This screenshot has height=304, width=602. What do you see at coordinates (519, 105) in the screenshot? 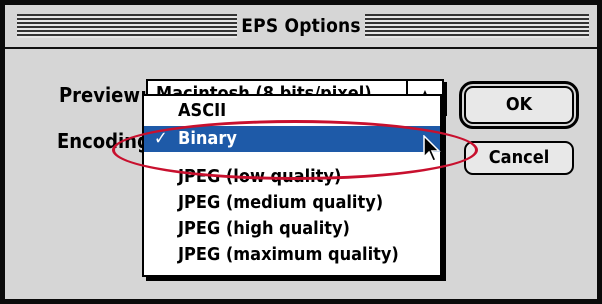
I see `ok-button: OK` at bounding box center [519, 105].